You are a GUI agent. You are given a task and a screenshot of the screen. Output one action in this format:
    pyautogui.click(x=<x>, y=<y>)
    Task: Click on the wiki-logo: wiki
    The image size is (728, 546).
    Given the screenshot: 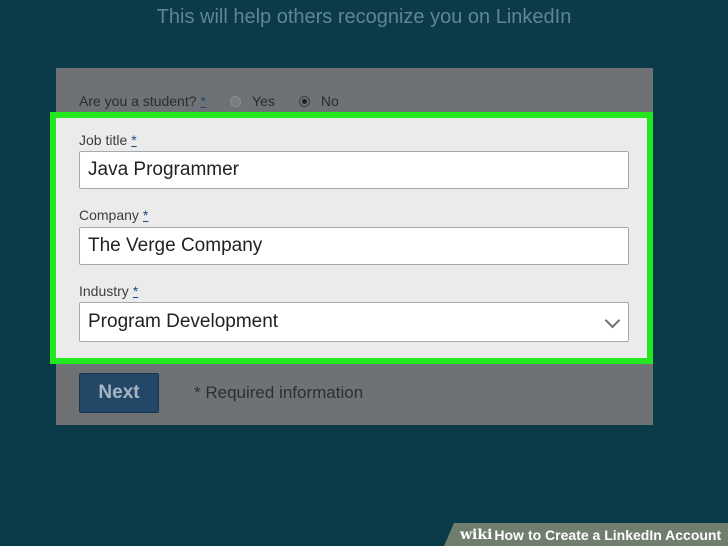 What is the action you would take?
    pyautogui.click(x=476, y=534)
    